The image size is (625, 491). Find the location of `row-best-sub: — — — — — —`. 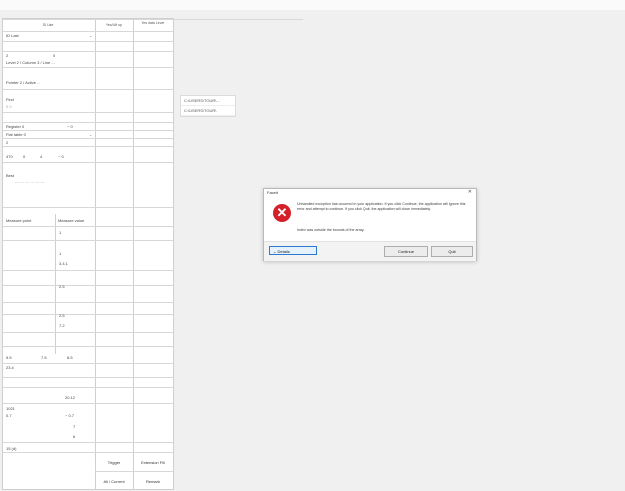

row-best-sub: — — — — — — is located at coordinates (30, 181).